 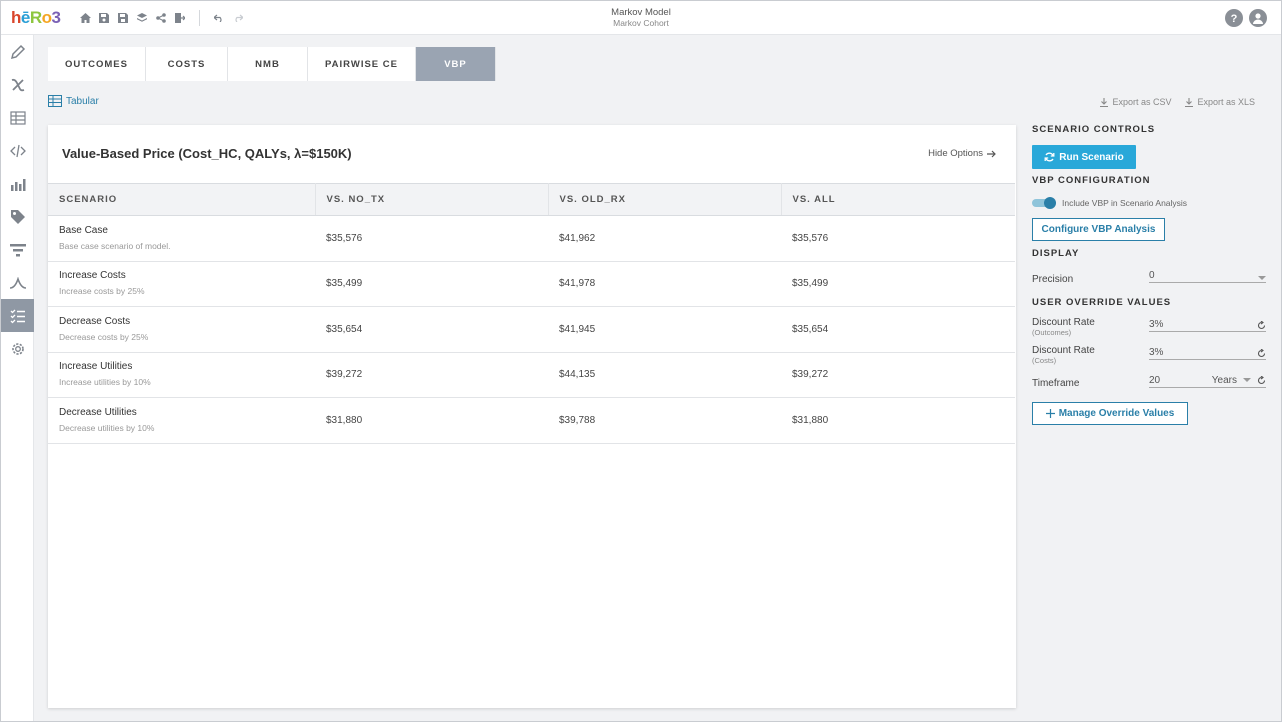 I want to click on precision-select: 0, so click(x=1207, y=276).